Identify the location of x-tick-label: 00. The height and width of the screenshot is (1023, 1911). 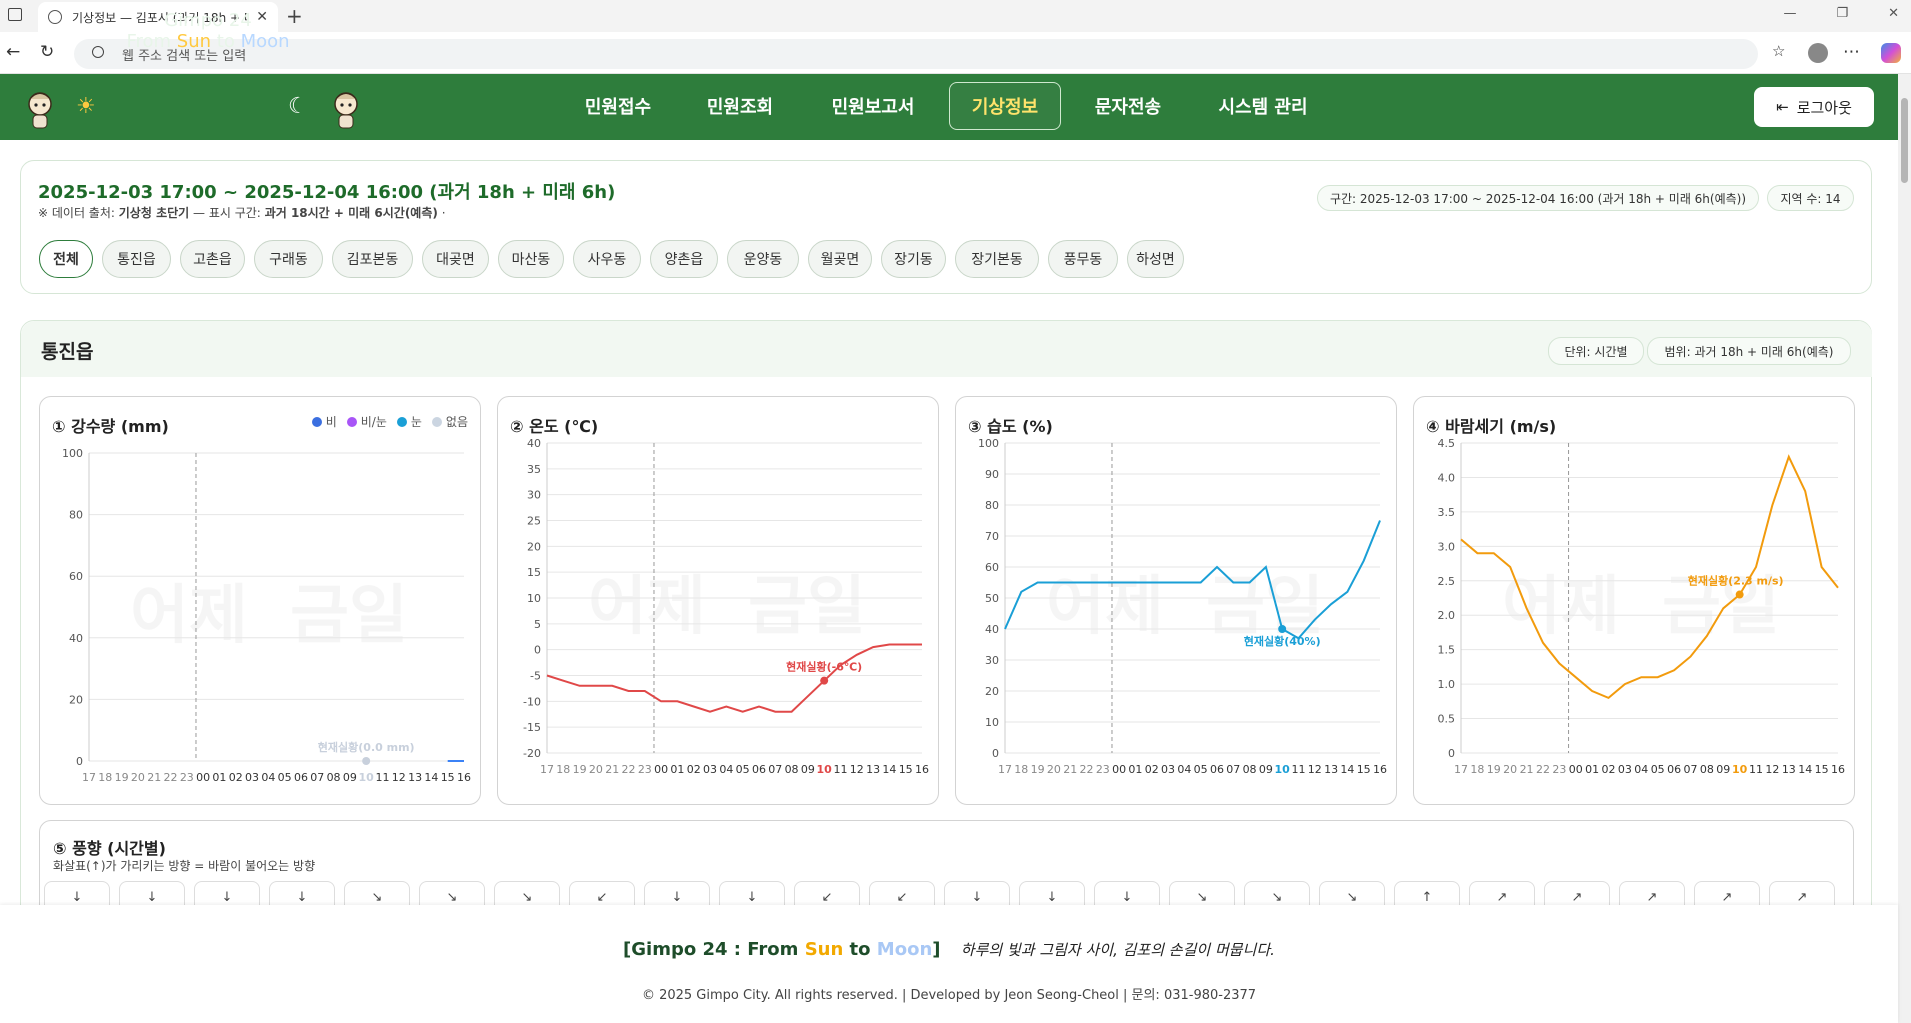
(1576, 769).